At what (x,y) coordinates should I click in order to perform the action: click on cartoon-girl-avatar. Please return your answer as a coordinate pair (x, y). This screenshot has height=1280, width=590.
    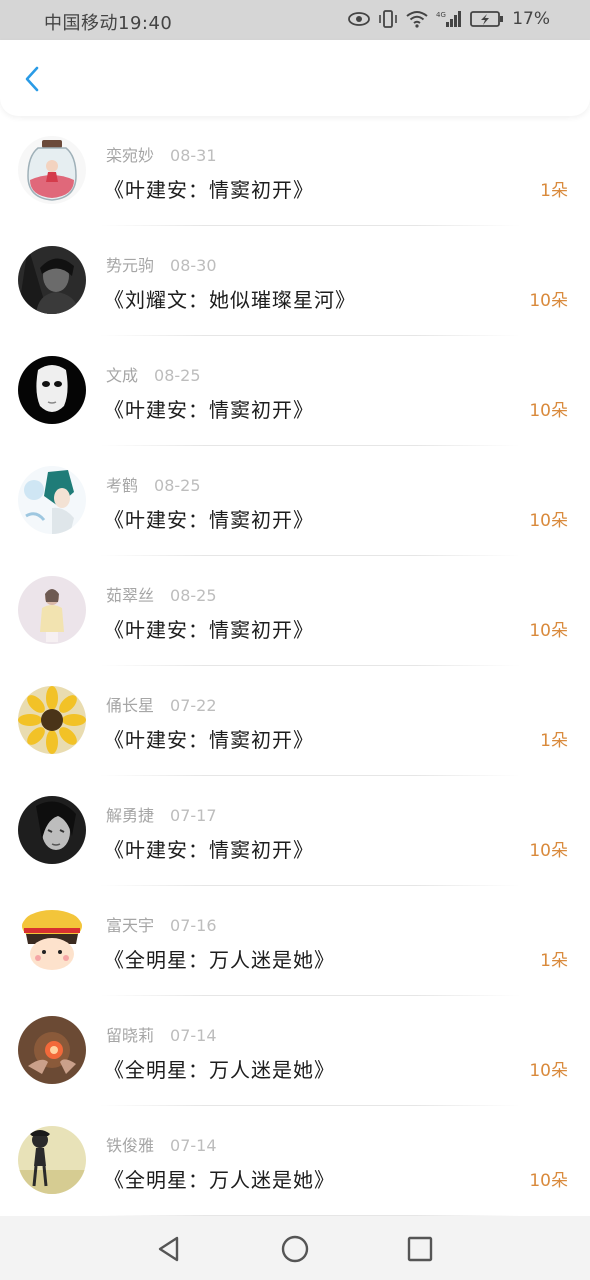
    Looking at the image, I should click on (52, 940).